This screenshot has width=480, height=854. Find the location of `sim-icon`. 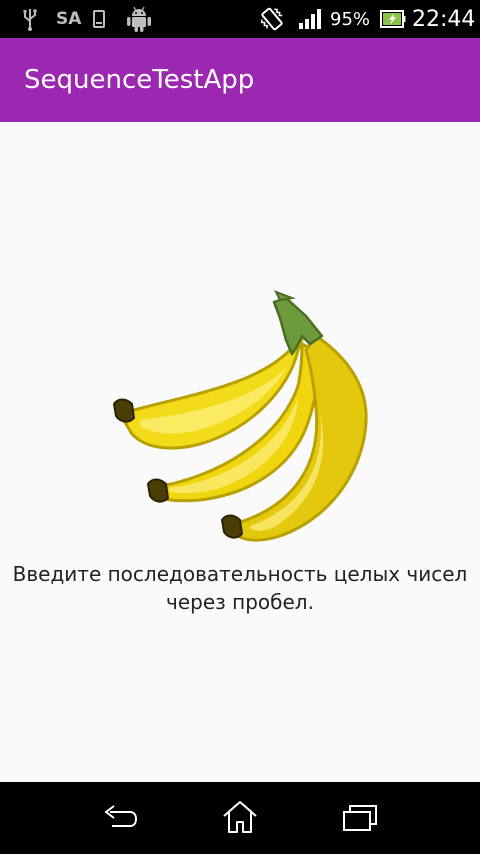

sim-icon is located at coordinates (99, 19).